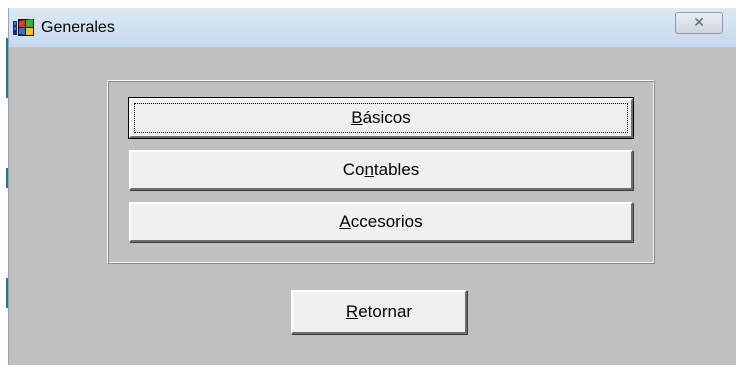 Image resolution: width=736 pixels, height=365 pixels. I want to click on background-window-edge, so click(4, 186).